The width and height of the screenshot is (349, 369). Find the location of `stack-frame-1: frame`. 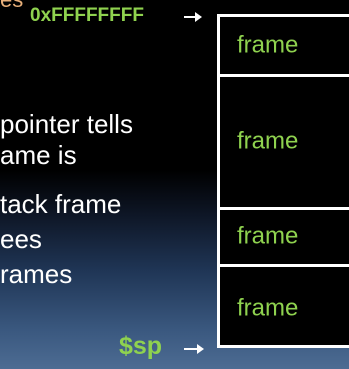

stack-frame-1: frame is located at coordinates (284, 47).